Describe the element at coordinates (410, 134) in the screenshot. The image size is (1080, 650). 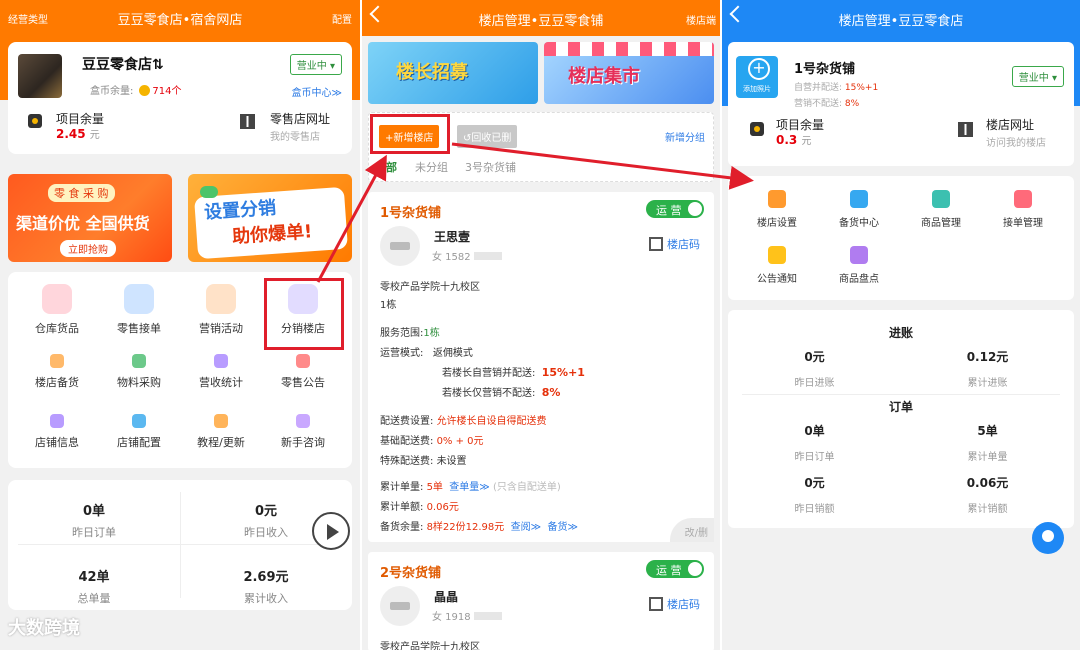
I see `highlight-box-add-store` at that location.